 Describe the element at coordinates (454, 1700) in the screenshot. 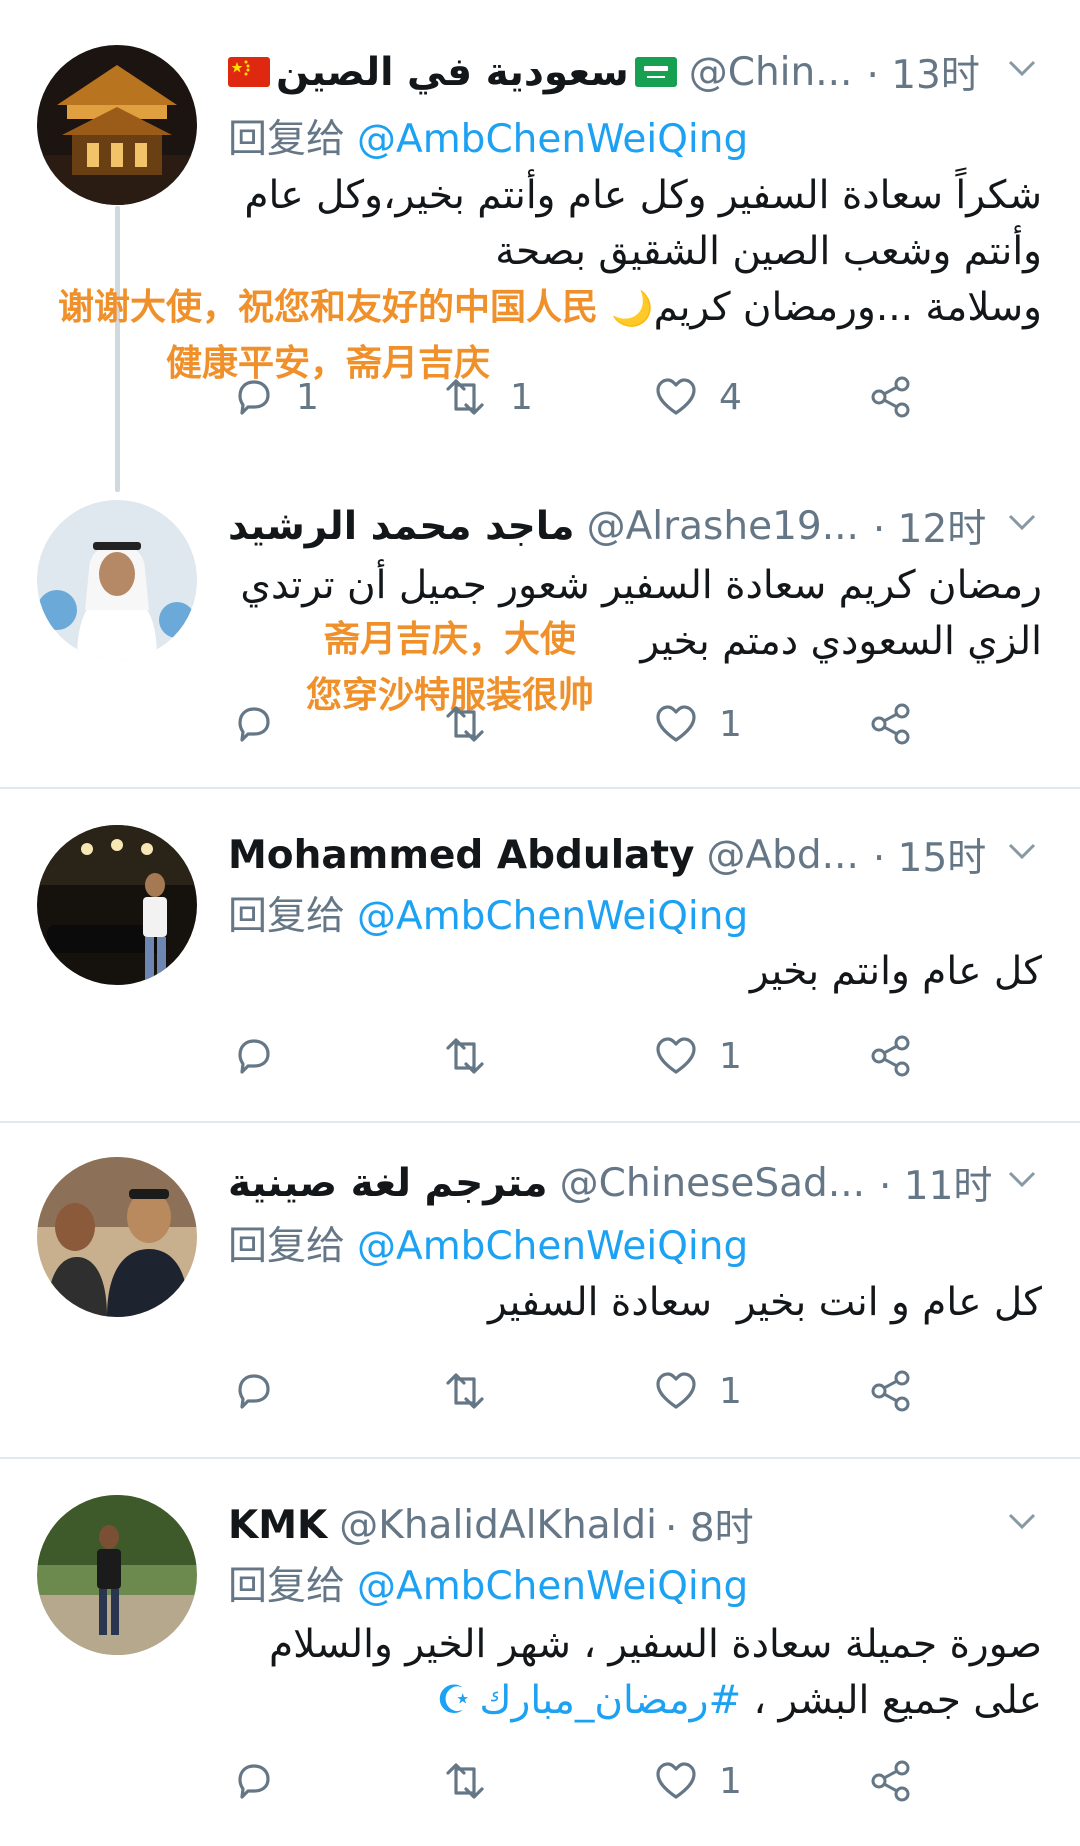

I see `crescent-emoji: ☪` at that location.